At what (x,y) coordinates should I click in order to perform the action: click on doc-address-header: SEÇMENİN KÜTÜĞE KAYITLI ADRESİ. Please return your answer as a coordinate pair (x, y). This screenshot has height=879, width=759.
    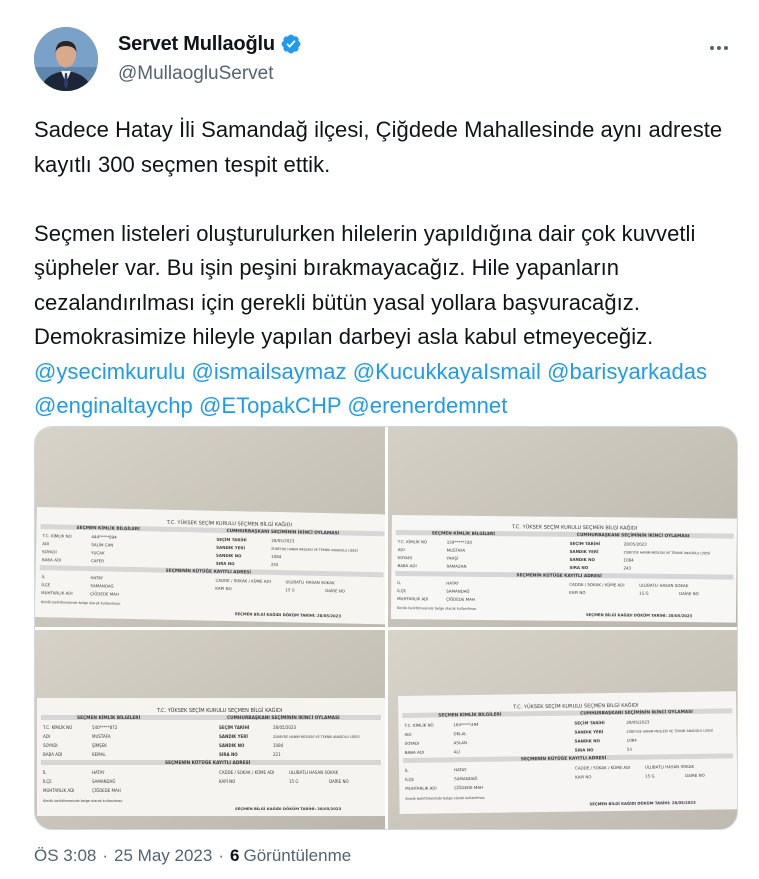
    Looking at the image, I should click on (208, 762).